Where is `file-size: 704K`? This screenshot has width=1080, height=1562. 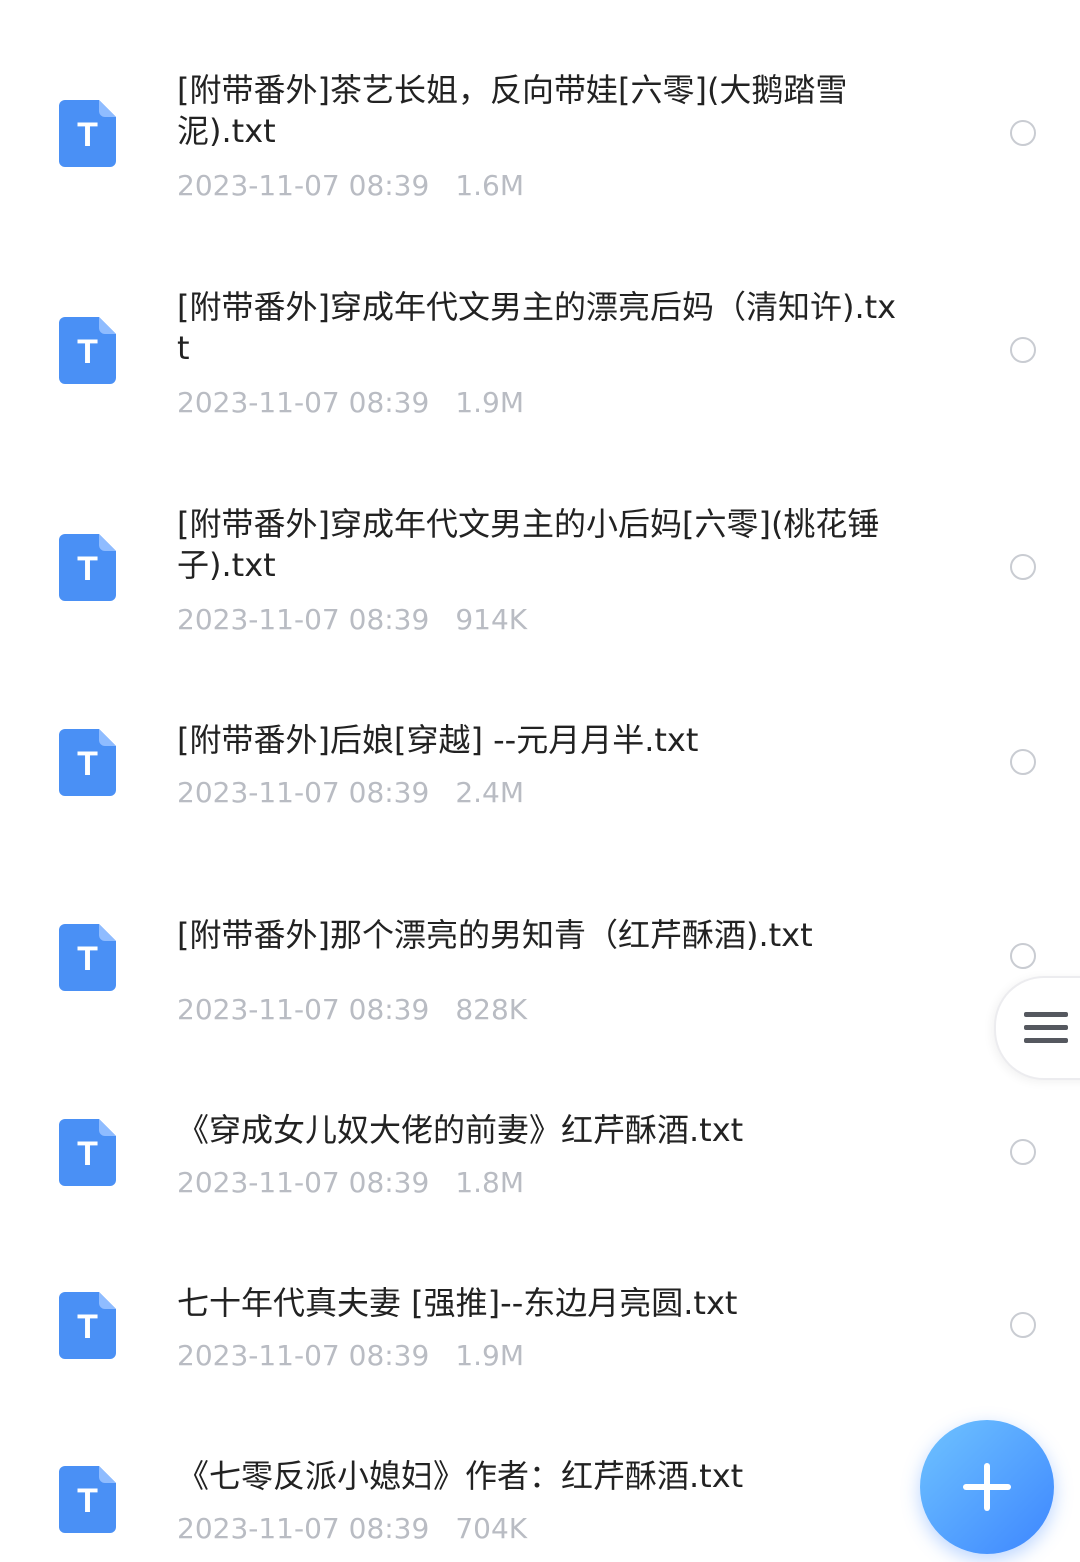
file-size: 704K is located at coordinates (491, 1528).